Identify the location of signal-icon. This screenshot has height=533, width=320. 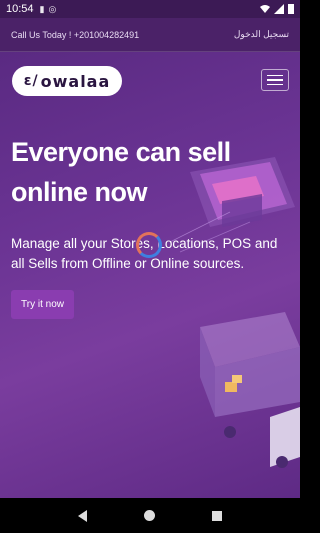
(279, 9).